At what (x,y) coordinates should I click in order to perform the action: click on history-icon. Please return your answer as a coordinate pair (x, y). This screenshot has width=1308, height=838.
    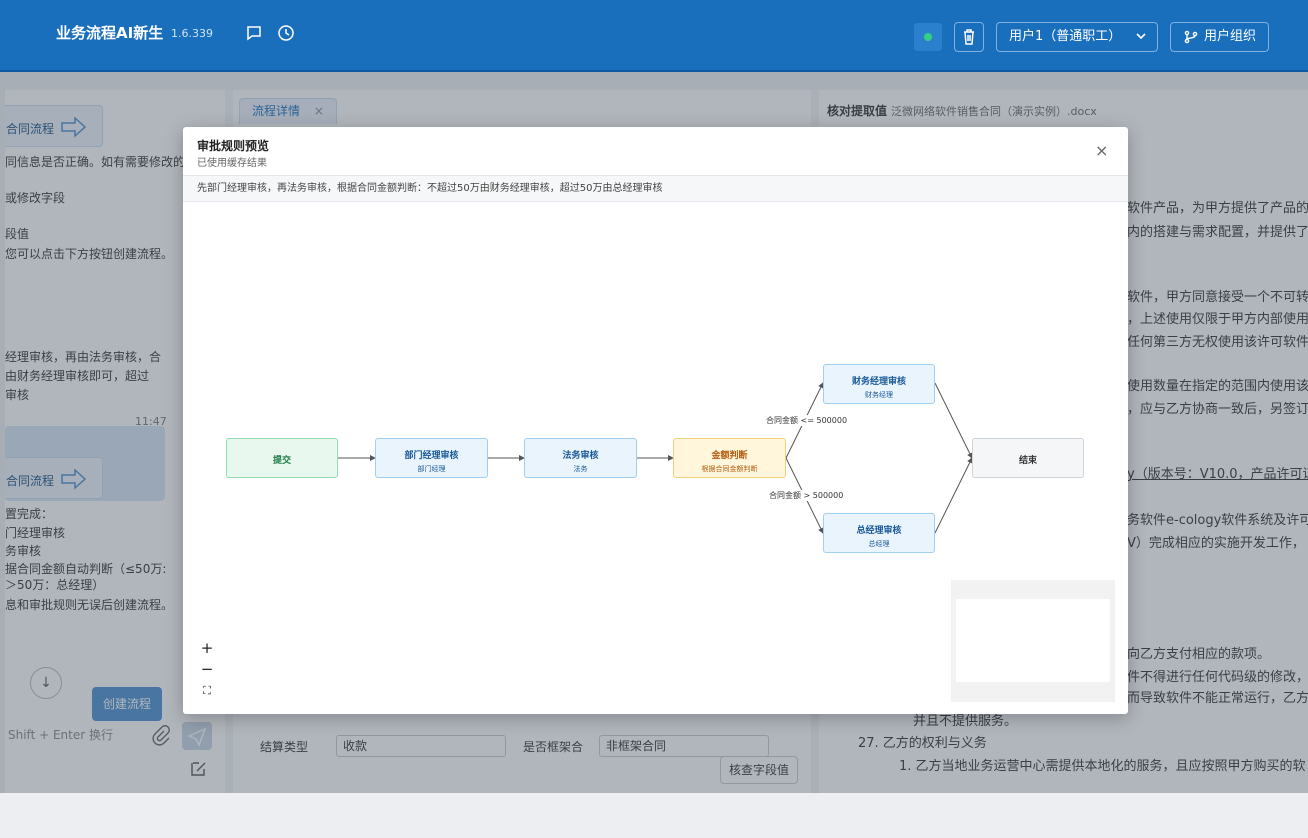
    Looking at the image, I should click on (286, 33).